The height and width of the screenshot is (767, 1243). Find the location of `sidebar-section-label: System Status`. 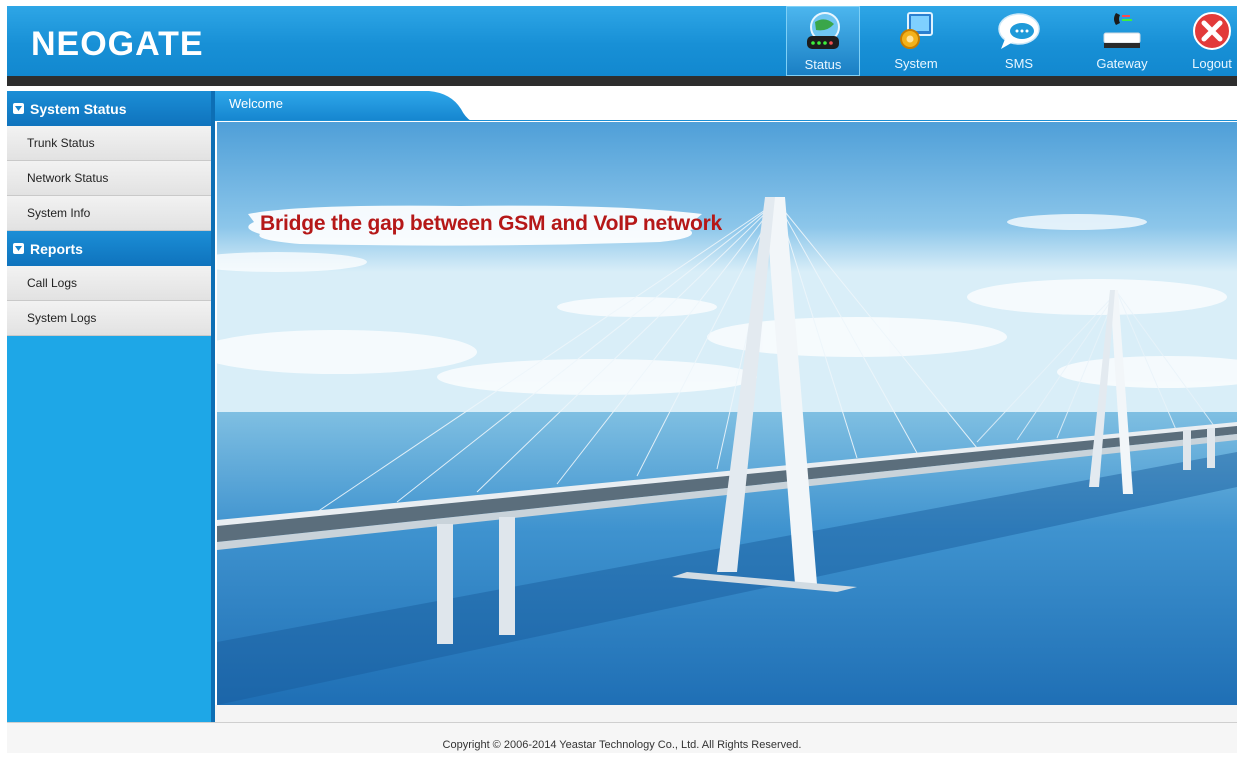

sidebar-section-label: System Status is located at coordinates (78, 108).